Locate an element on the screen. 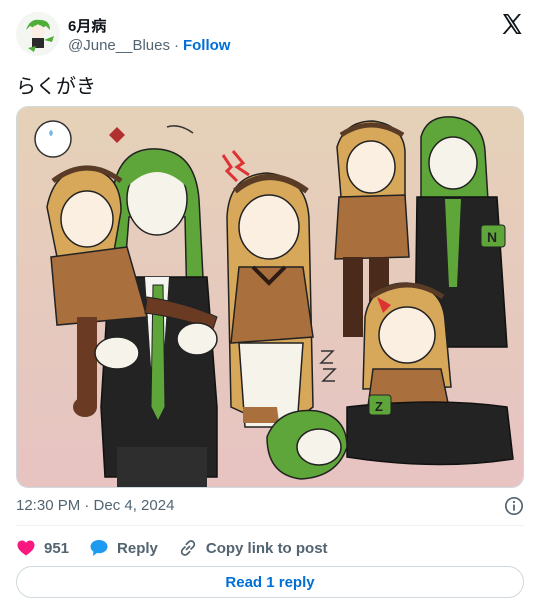 This screenshot has width=540, height=614. action-bar: 951 Reply Copy link to post is located at coordinates (182, 548).